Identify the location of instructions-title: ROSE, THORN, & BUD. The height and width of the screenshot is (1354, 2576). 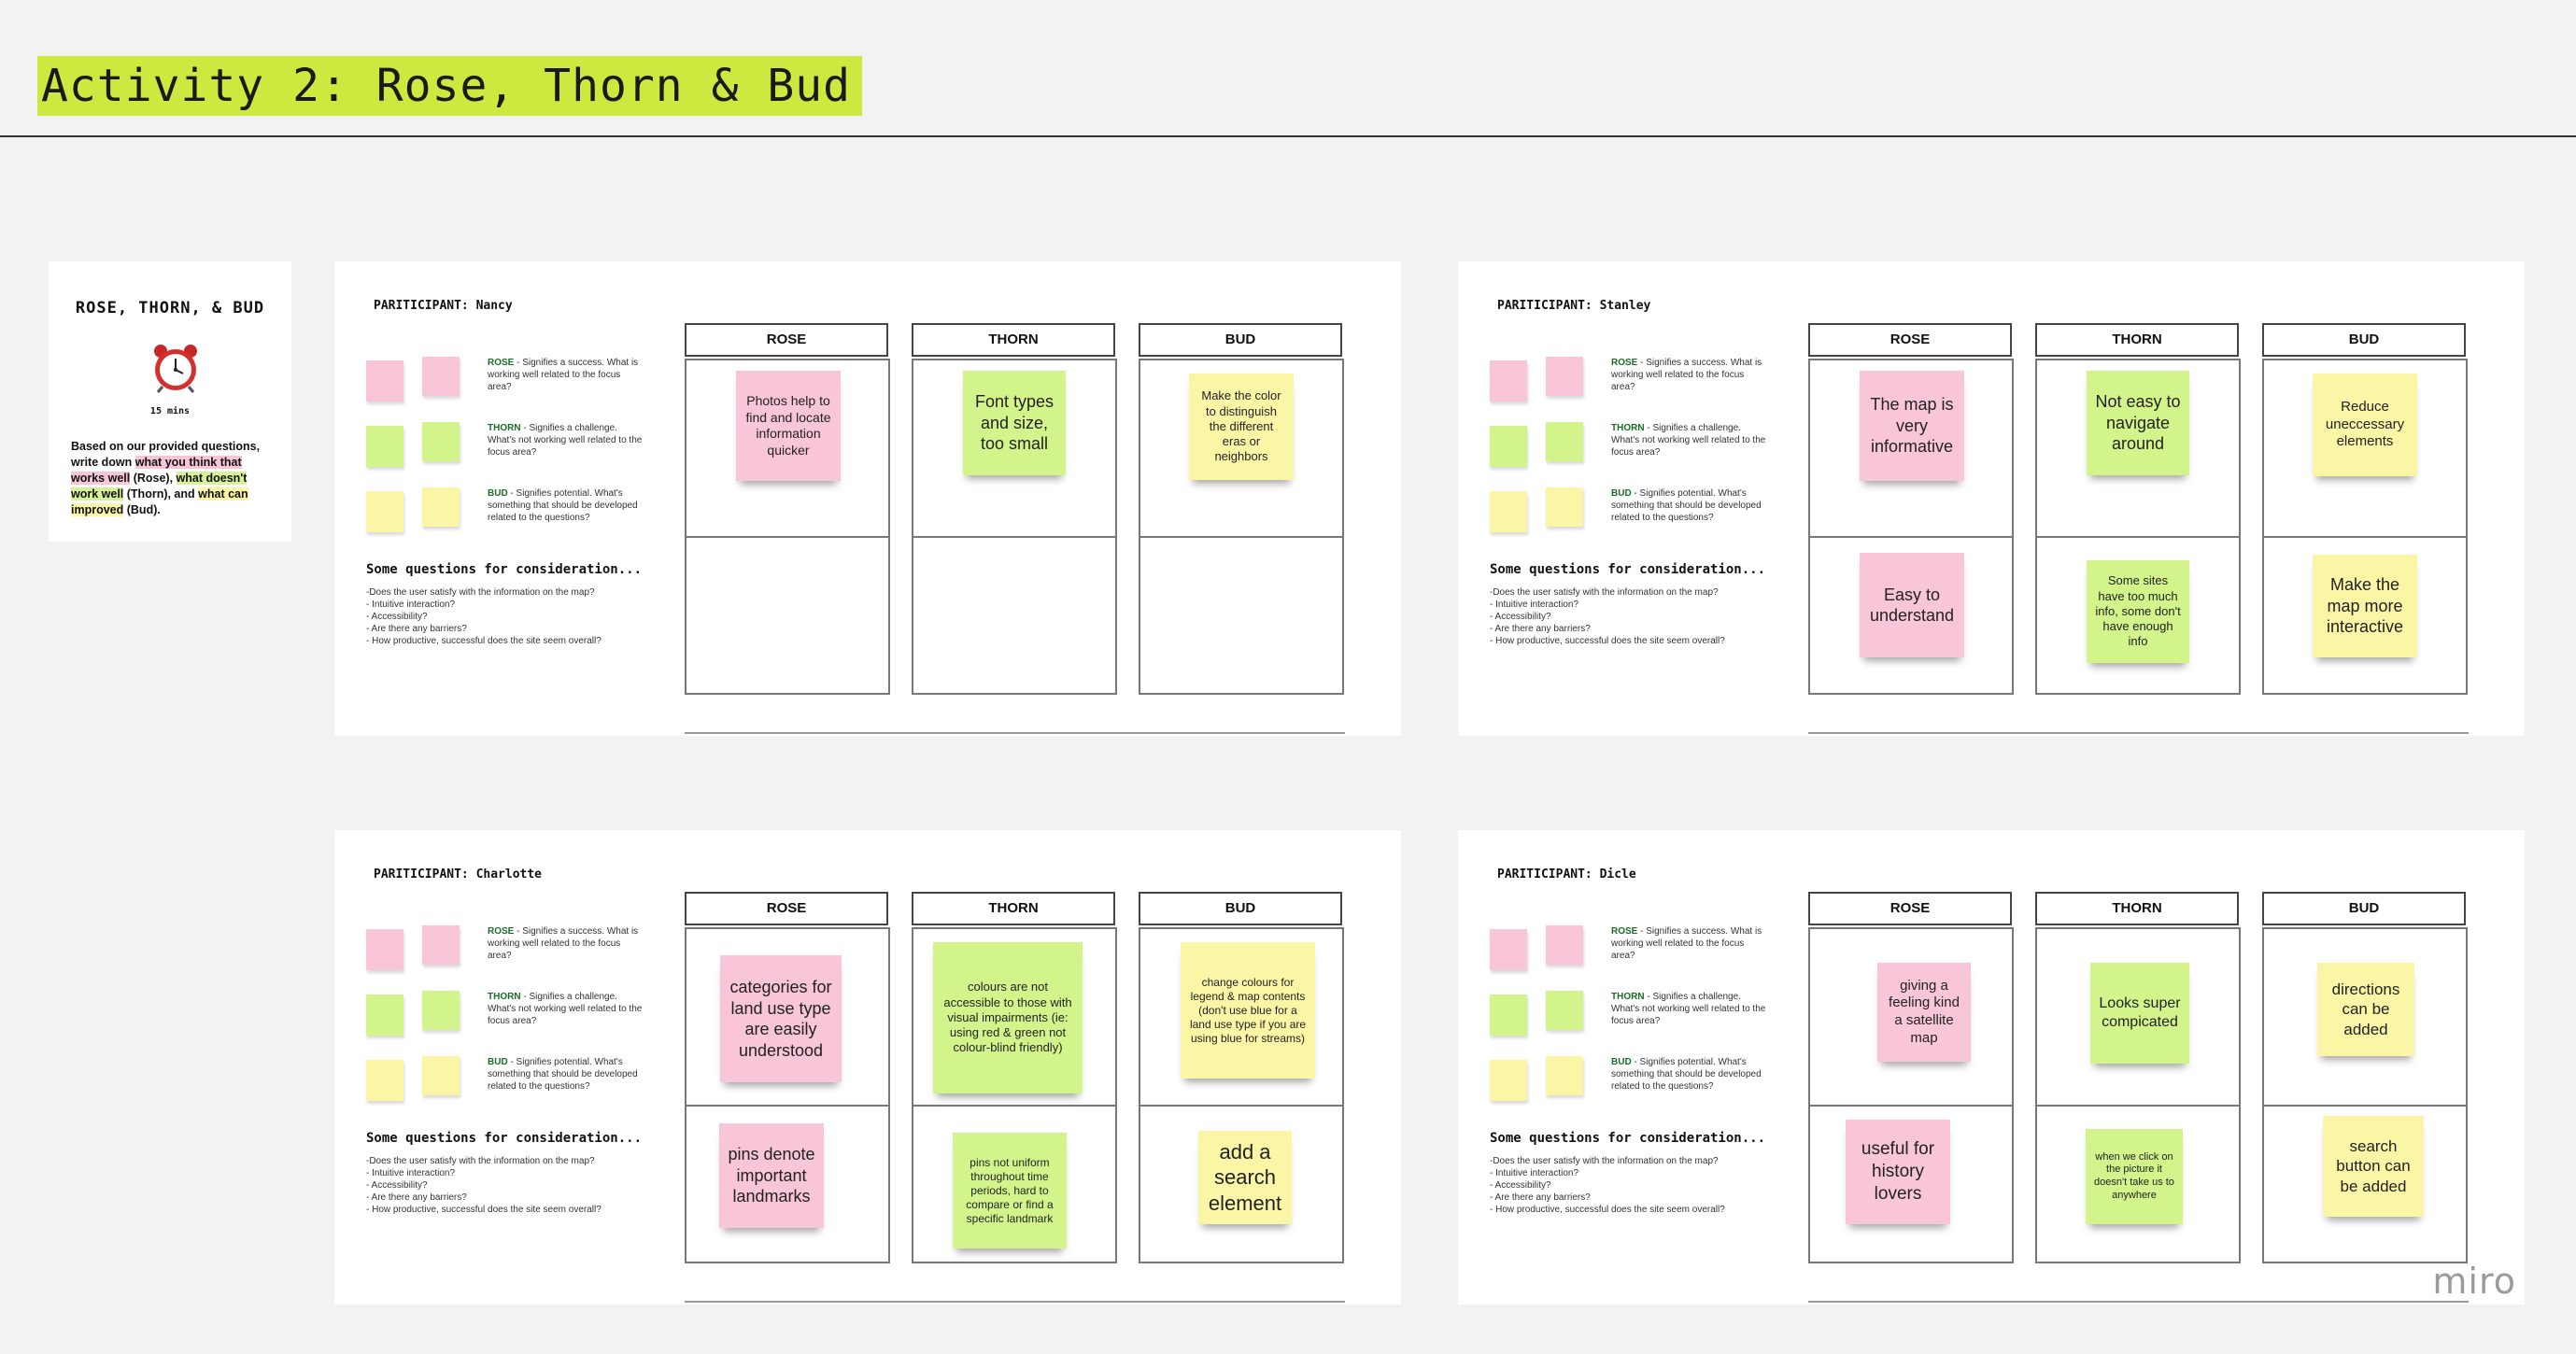
(170, 308).